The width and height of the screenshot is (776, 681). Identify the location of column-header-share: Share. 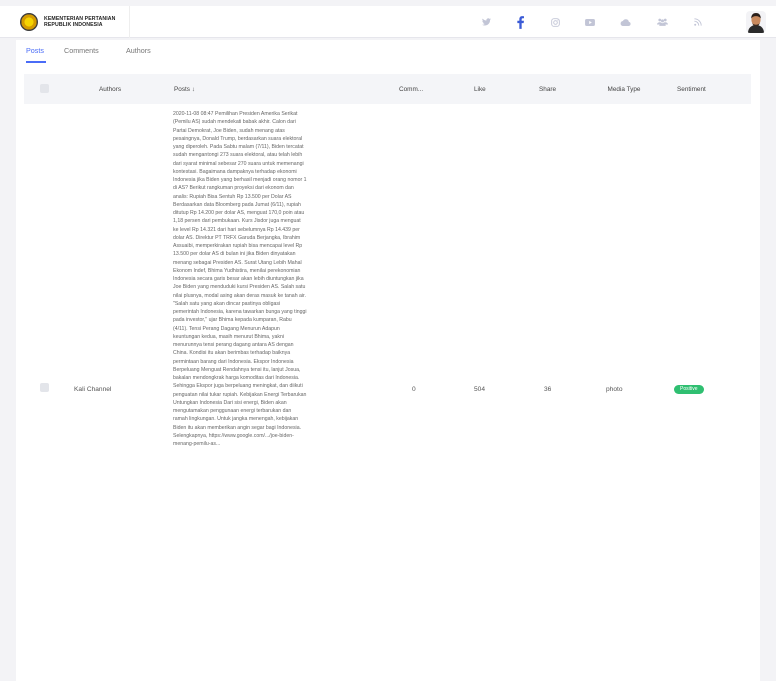
(547, 89).